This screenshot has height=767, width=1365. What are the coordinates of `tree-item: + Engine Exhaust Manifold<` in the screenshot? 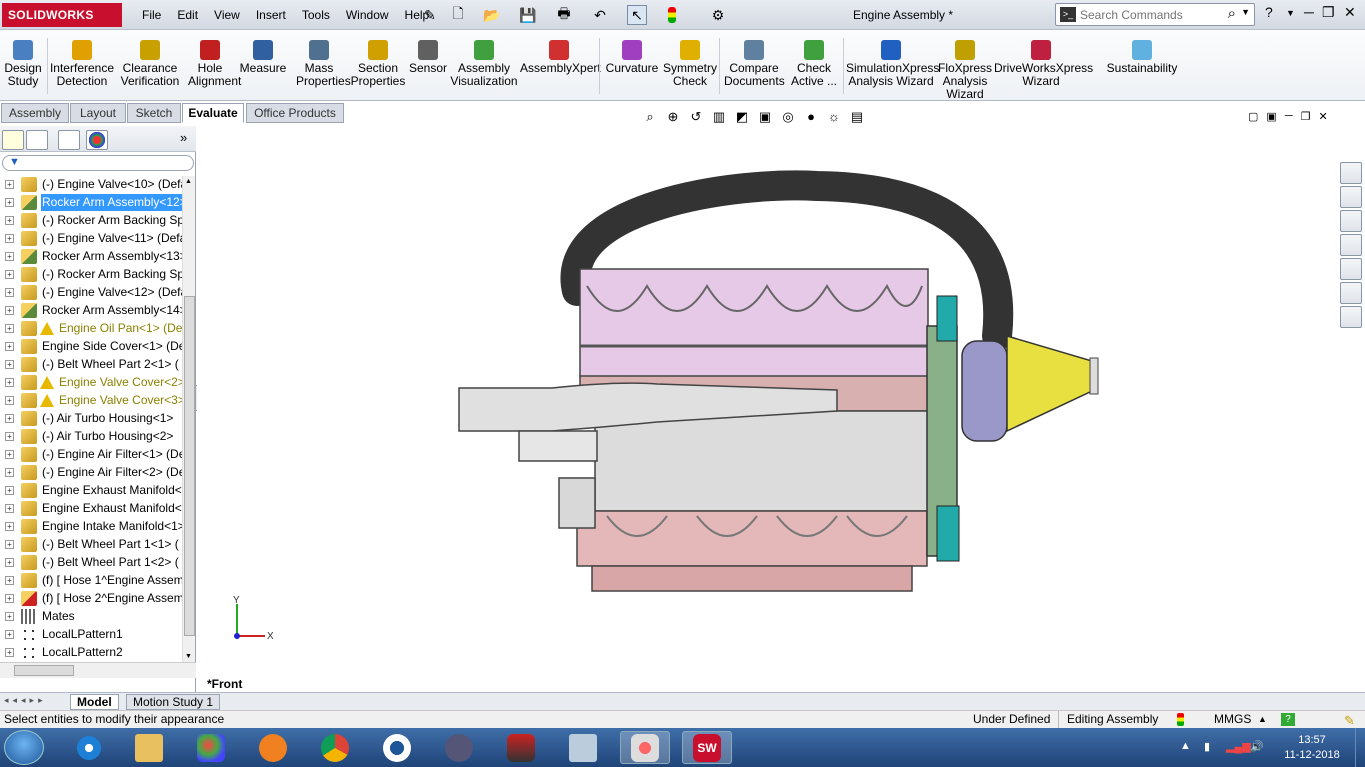 It's located at (91, 491).